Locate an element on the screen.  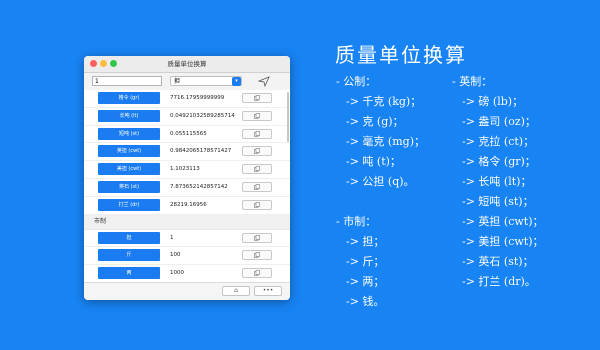
result-row: 英担 (cwt) 0.9842065178571427 is located at coordinates (187, 152).